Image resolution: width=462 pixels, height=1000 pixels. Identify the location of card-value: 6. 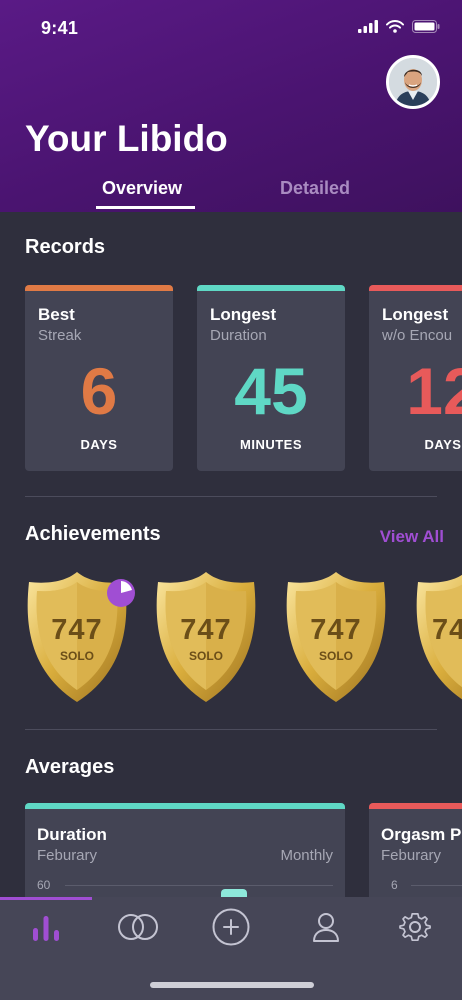
(99, 391).